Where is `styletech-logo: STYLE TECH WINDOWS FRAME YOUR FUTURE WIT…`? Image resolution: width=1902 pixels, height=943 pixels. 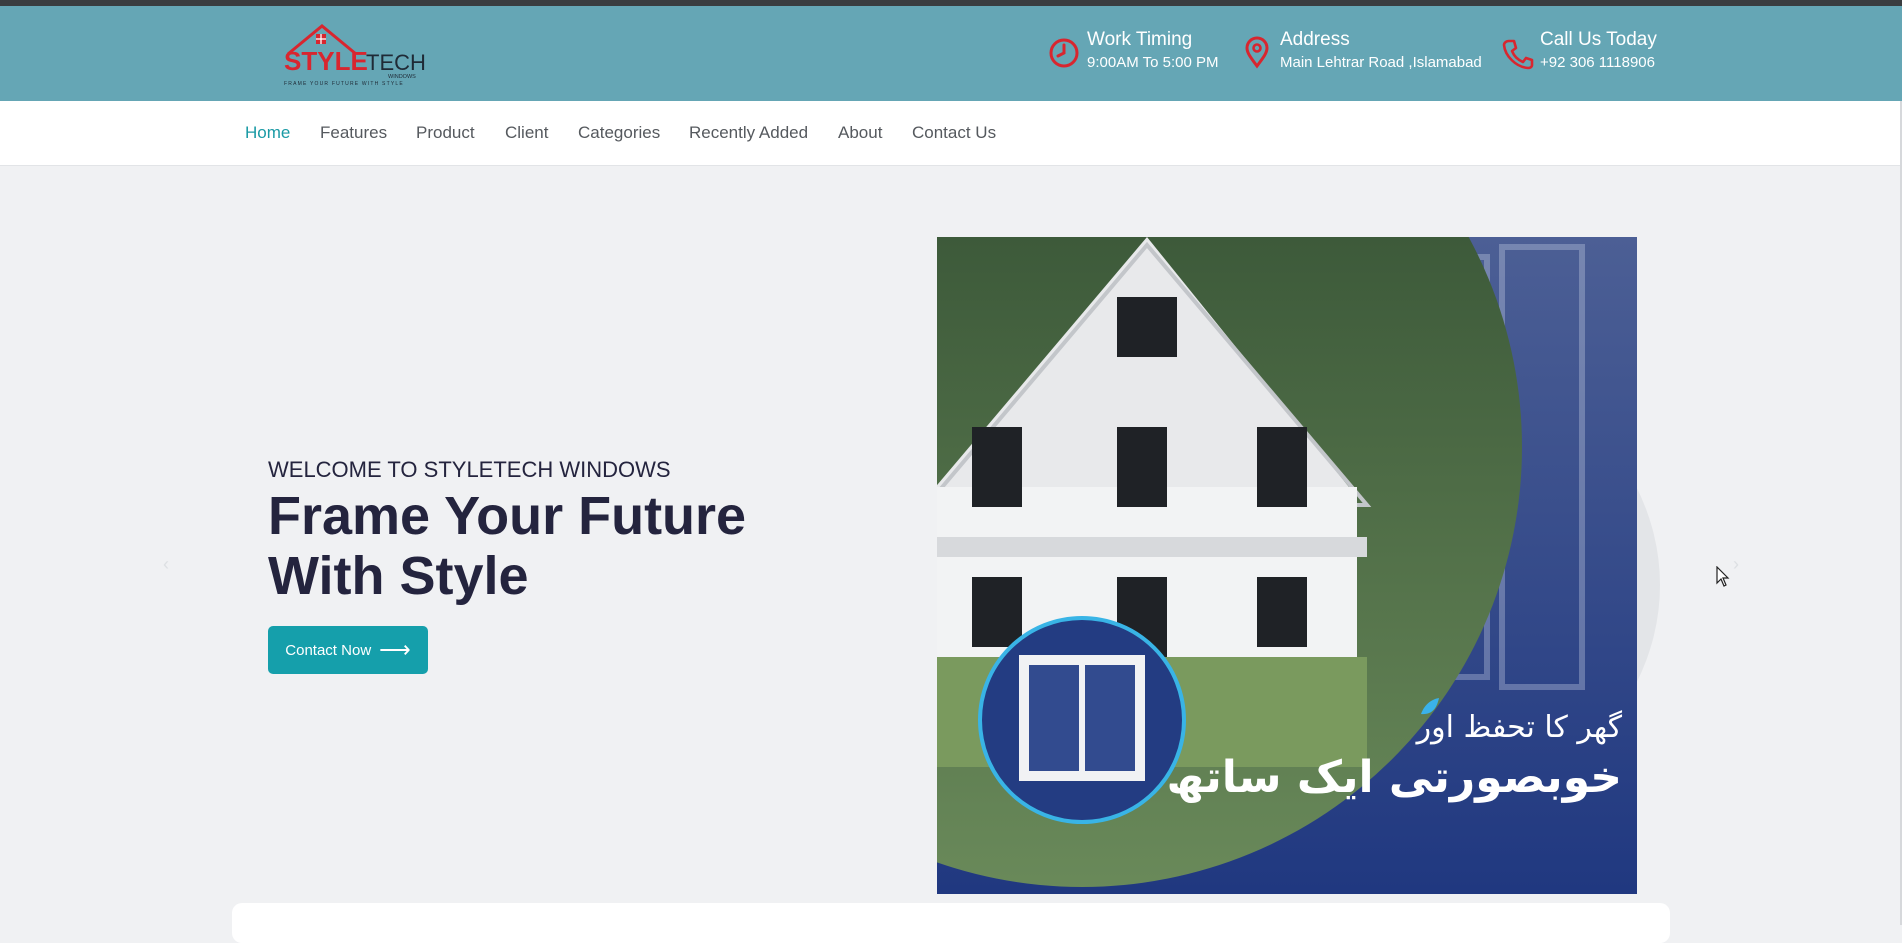
styletech-logo: STYLE TECH WINDOWS FRAME YOUR FUTURE WIT… is located at coordinates (354, 53).